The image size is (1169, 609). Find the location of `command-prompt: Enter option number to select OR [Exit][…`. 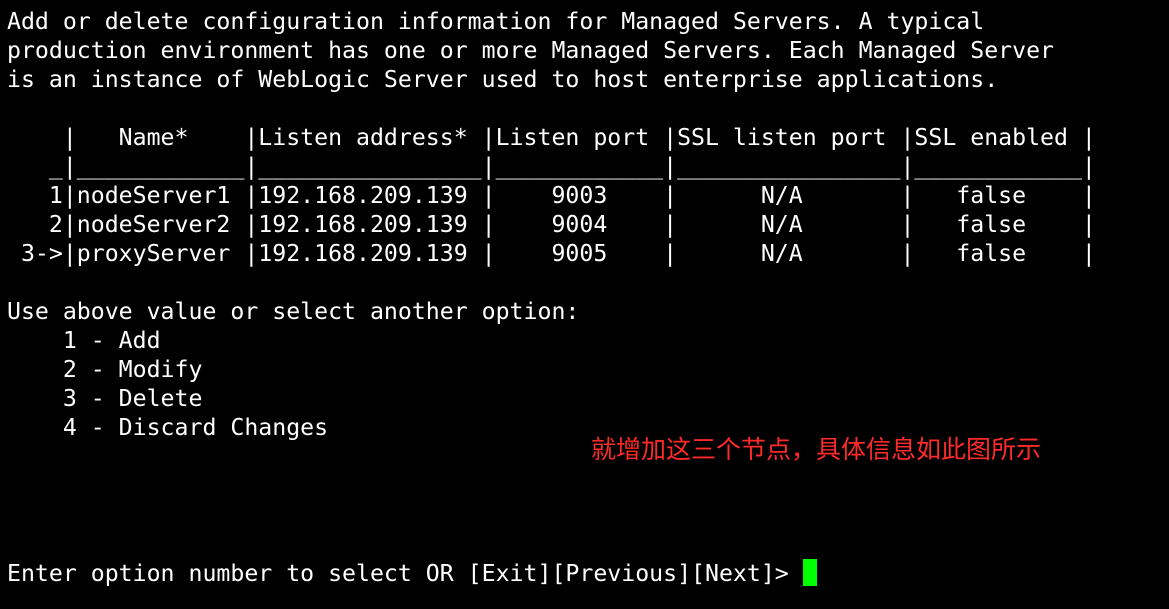

command-prompt: Enter option number to select OR [Exit][… is located at coordinates (412, 573).